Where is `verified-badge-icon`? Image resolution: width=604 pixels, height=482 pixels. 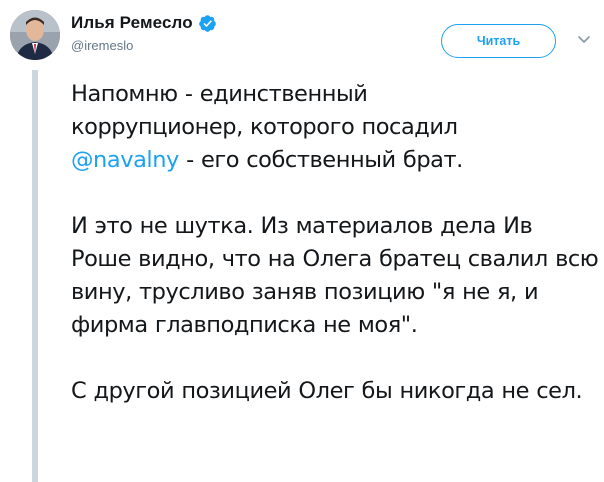
verified-badge-icon is located at coordinates (207, 23).